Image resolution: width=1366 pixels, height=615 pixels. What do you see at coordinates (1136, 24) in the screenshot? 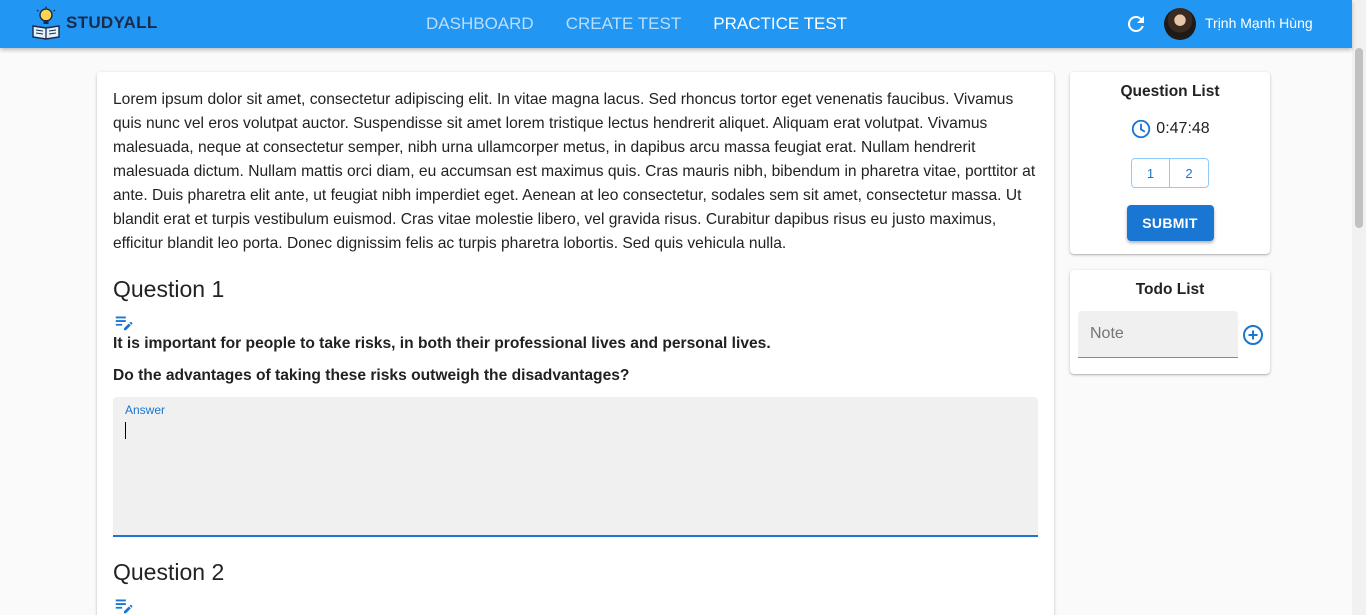
I see `refresh-icon` at bounding box center [1136, 24].